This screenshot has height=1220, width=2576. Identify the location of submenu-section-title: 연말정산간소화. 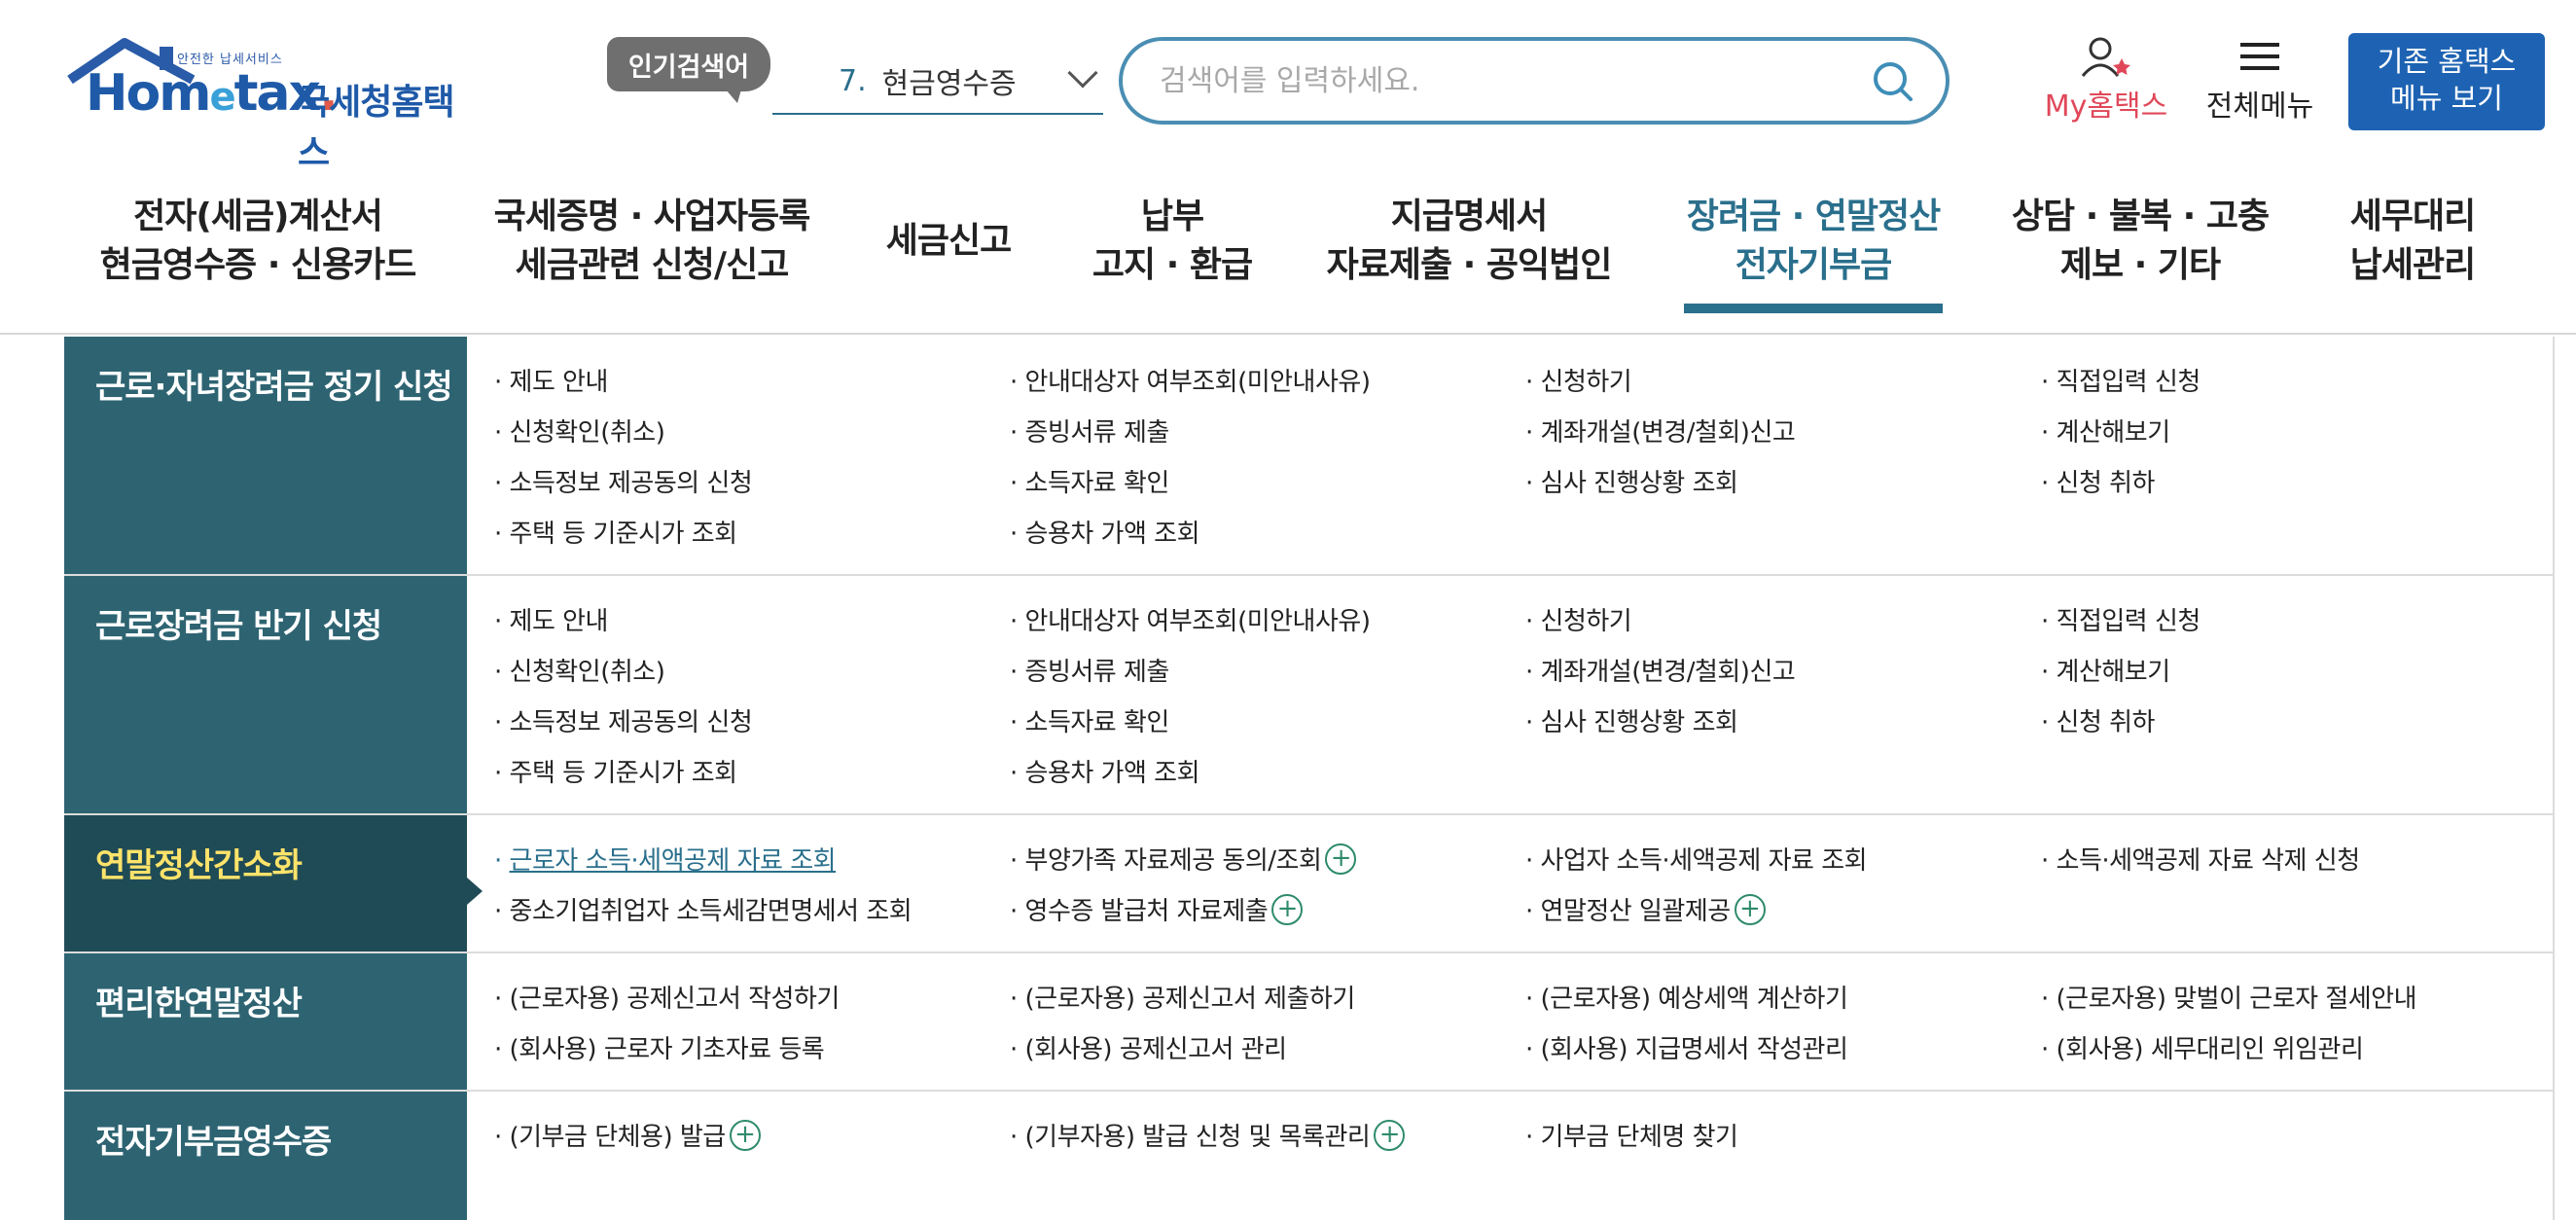
(273, 883).